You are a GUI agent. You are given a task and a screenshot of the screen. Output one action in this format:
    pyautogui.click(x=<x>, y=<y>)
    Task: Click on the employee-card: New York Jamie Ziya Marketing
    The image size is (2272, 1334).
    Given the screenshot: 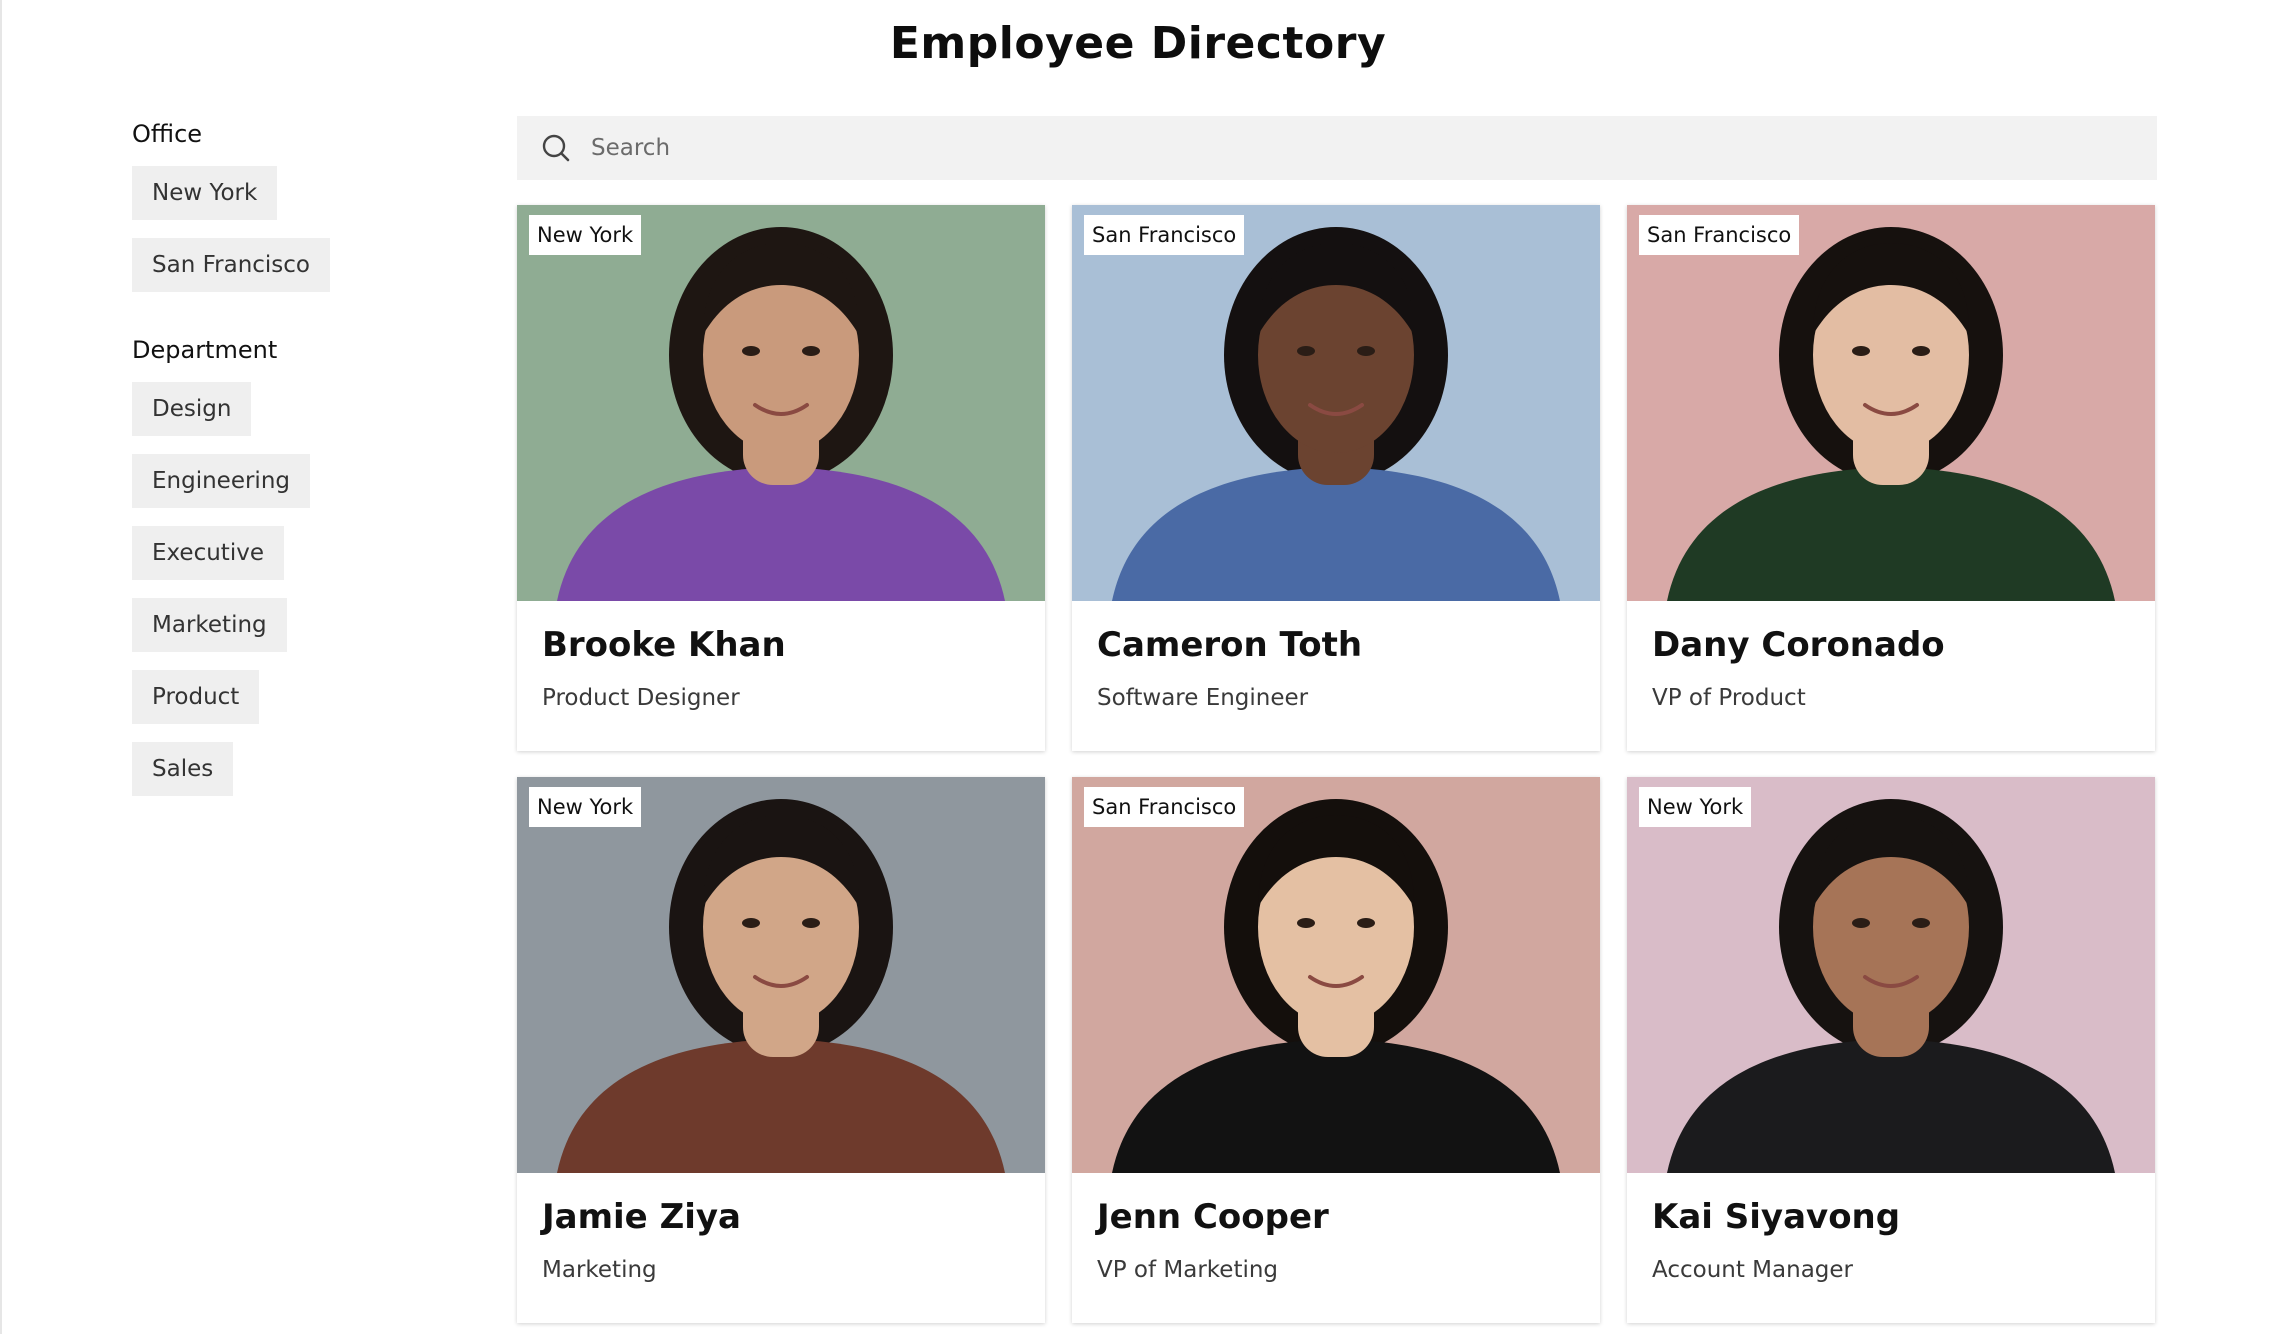 What is the action you would take?
    pyautogui.click(x=781, y=1050)
    